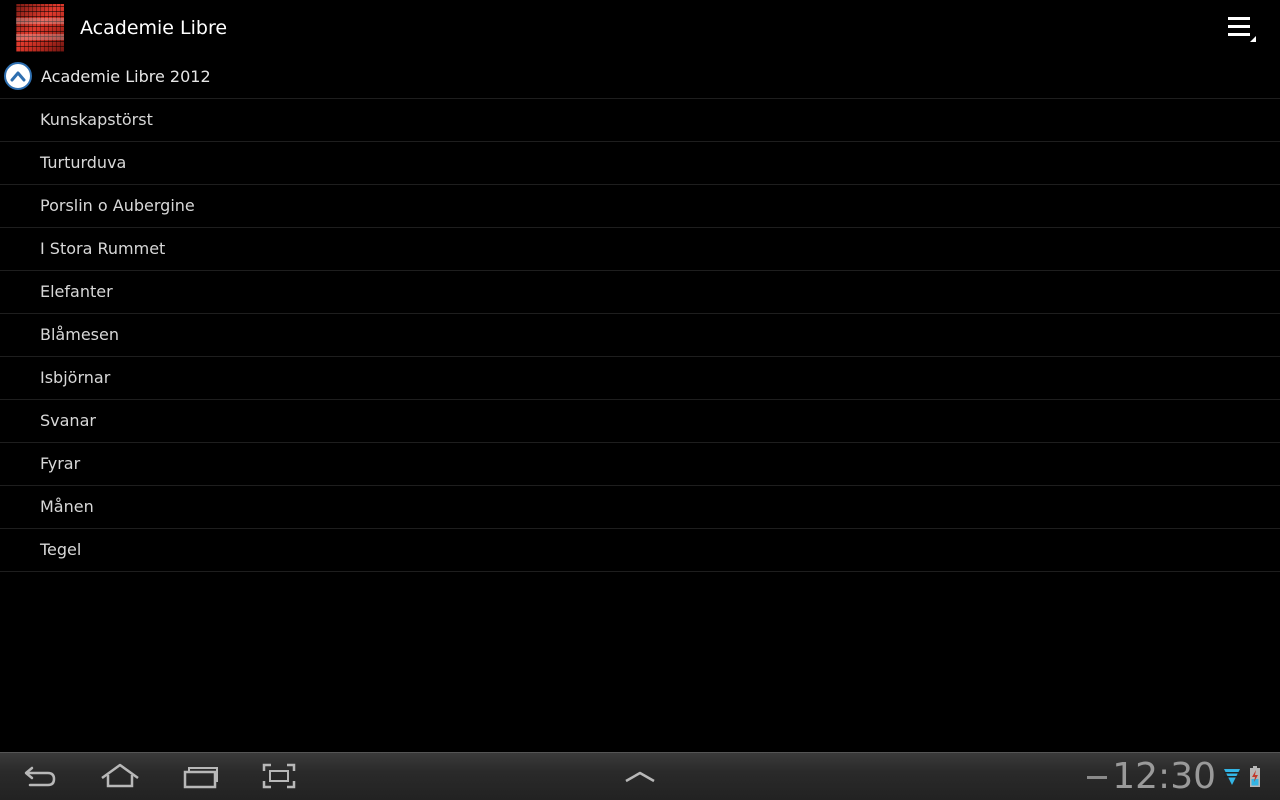  I want to click on list-item: Turturduva, so click(640, 163).